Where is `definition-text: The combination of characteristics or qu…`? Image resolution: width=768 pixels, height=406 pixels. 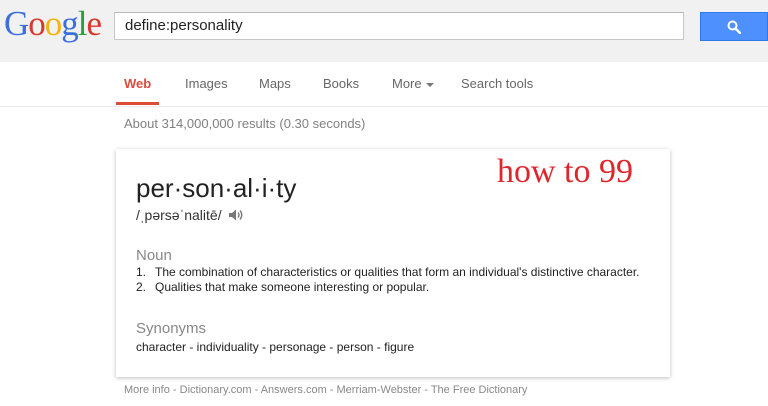
definition-text: The combination of characteristics or qu… is located at coordinates (397, 272).